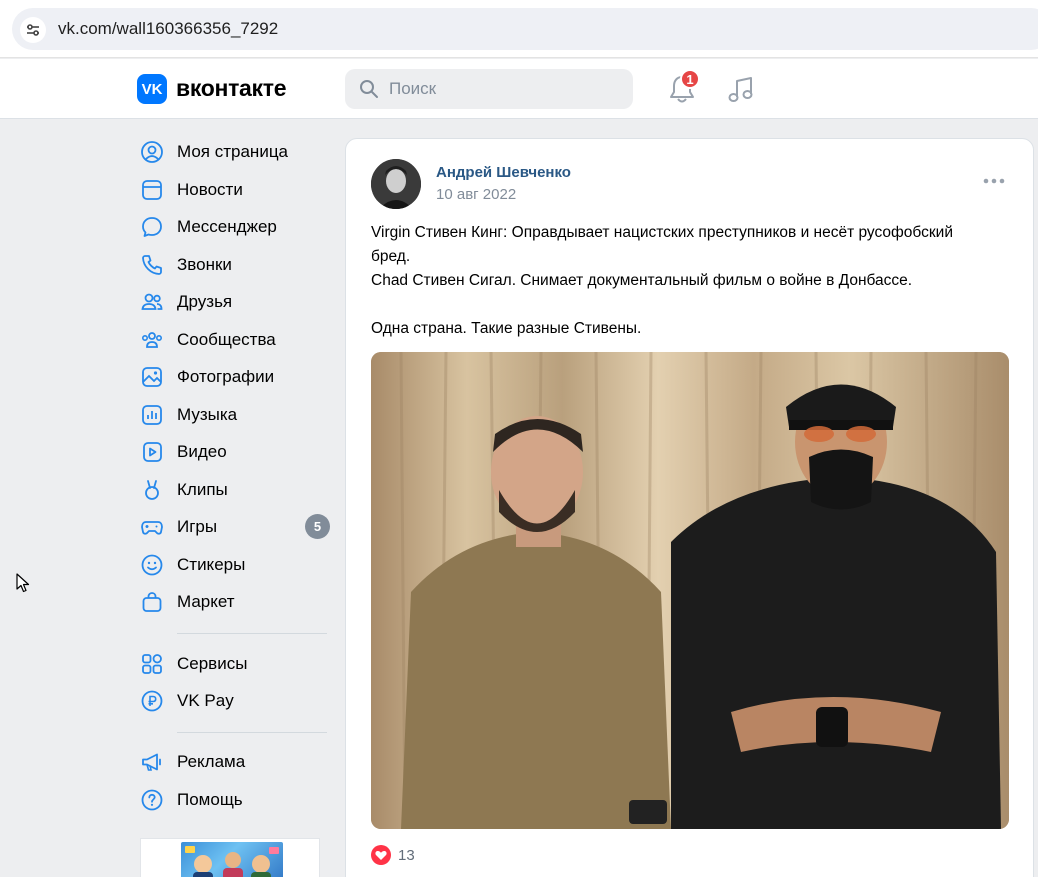  Describe the element at coordinates (519, 29) in the screenshot. I see `browser-address-bar: vk.com/wall160366356_7292` at that location.